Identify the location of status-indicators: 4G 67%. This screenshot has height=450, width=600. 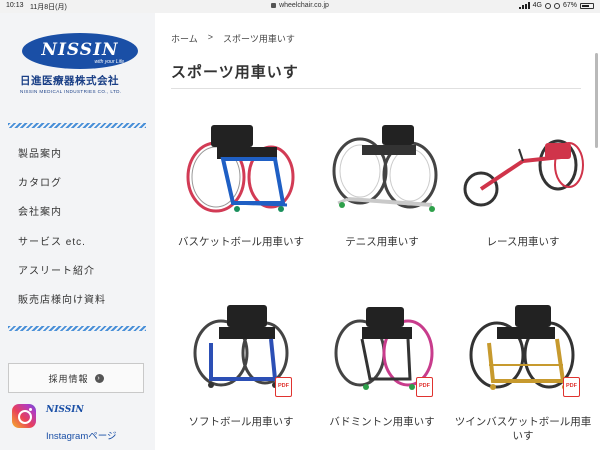
(556, 5).